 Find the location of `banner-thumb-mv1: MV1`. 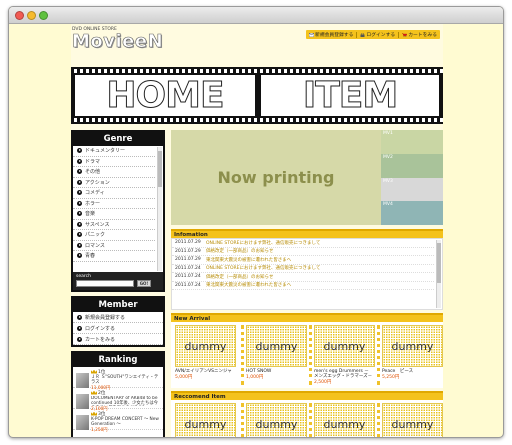

banner-thumb-mv1: MV1 is located at coordinates (412, 142).